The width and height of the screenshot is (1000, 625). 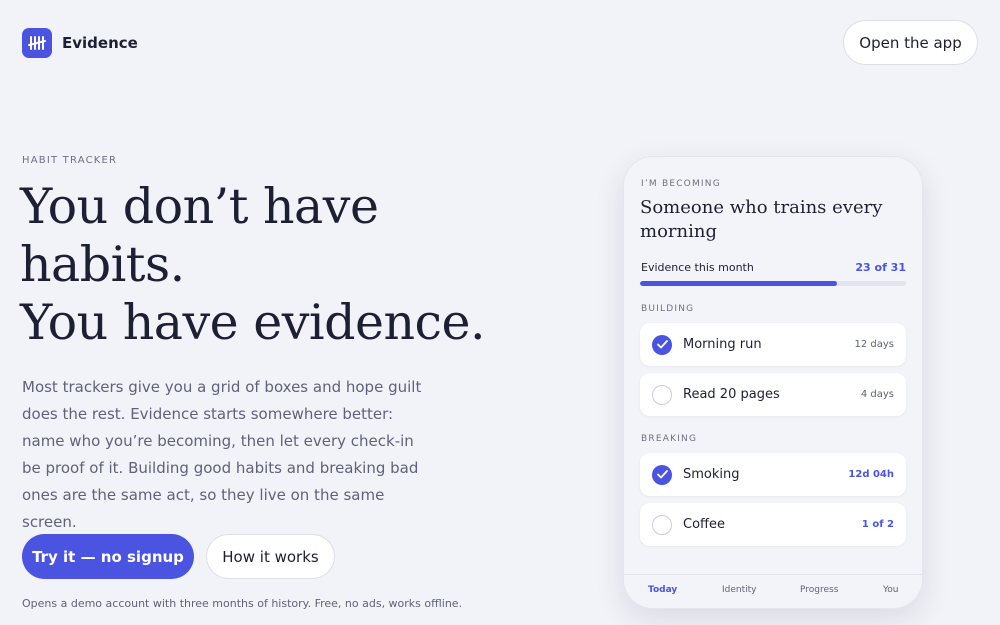 What do you see at coordinates (722, 344) in the screenshot?
I see `habit-name: Morning run` at bounding box center [722, 344].